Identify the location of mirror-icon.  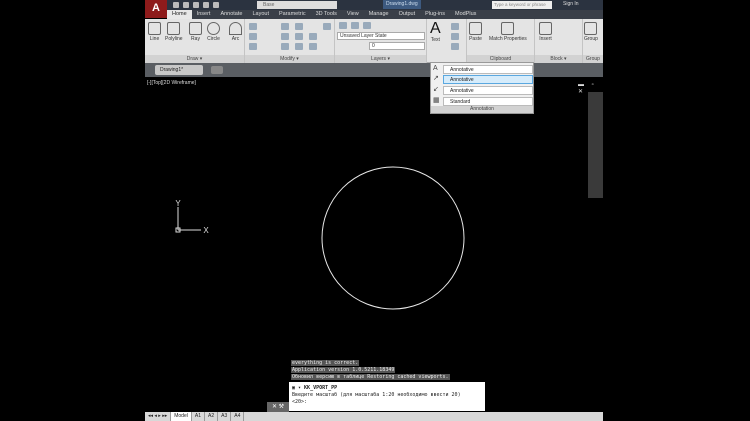
(299, 36).